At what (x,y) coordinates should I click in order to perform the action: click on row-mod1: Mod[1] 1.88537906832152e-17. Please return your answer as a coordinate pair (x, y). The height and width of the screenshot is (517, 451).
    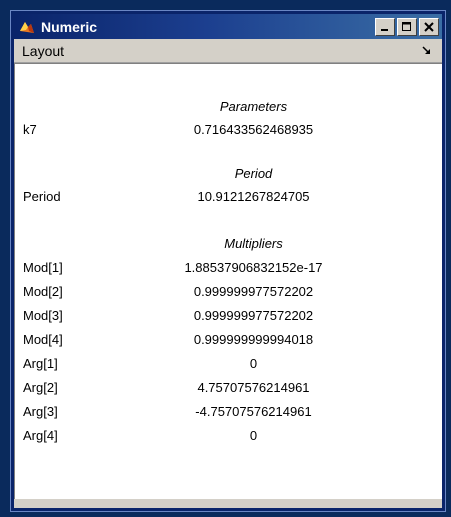
    Looking at the image, I should click on (228, 268).